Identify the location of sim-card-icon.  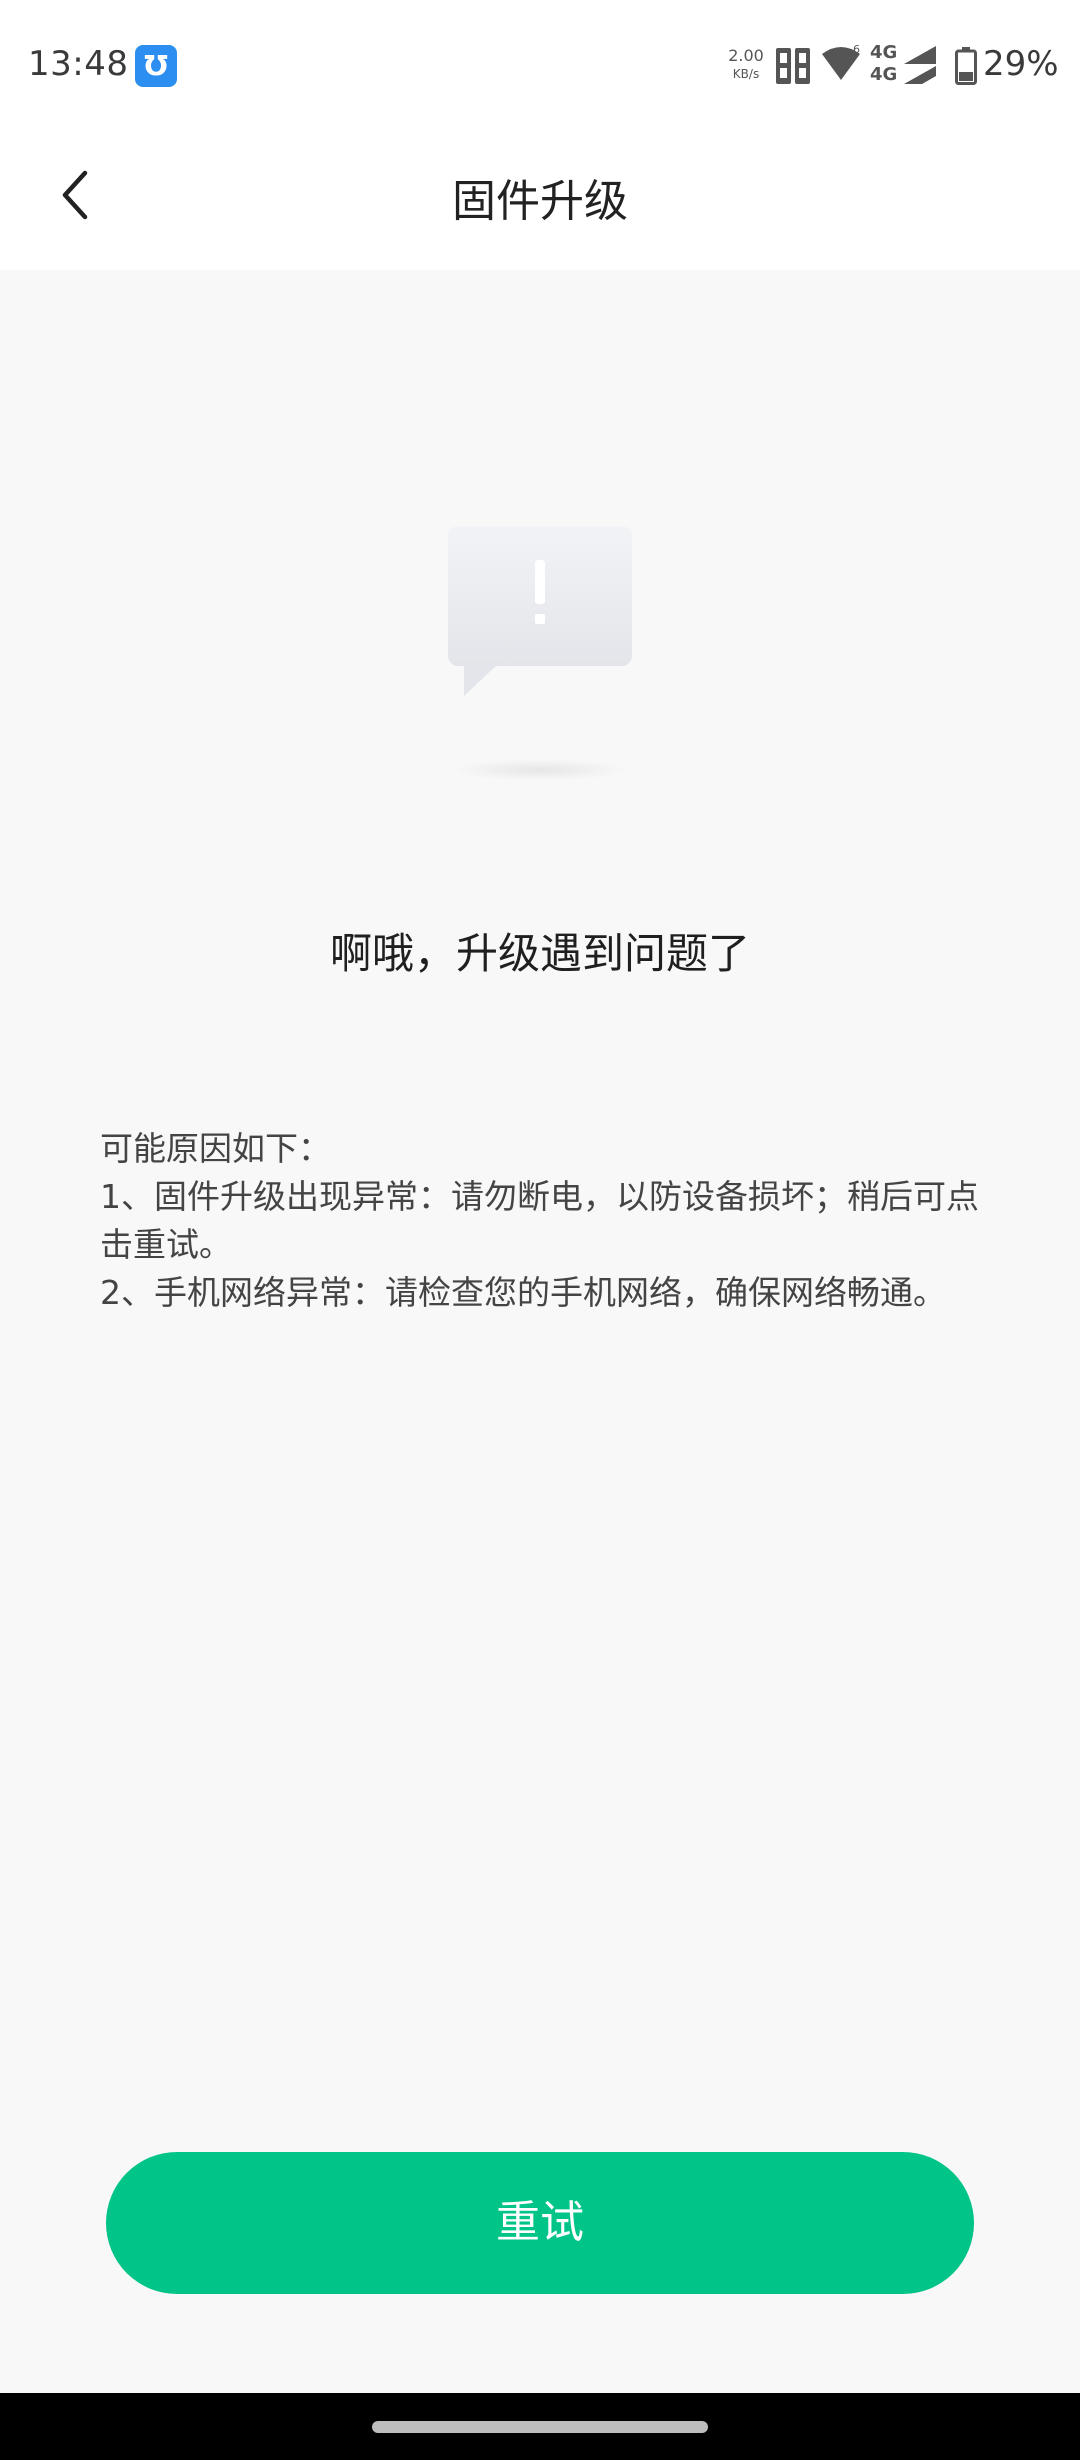
(793, 66).